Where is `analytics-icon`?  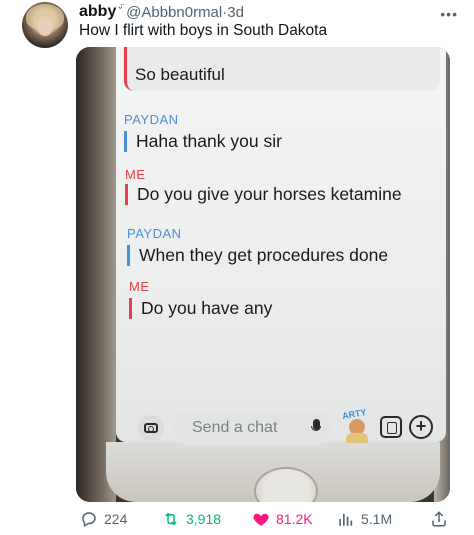 analytics-icon is located at coordinates (346, 519).